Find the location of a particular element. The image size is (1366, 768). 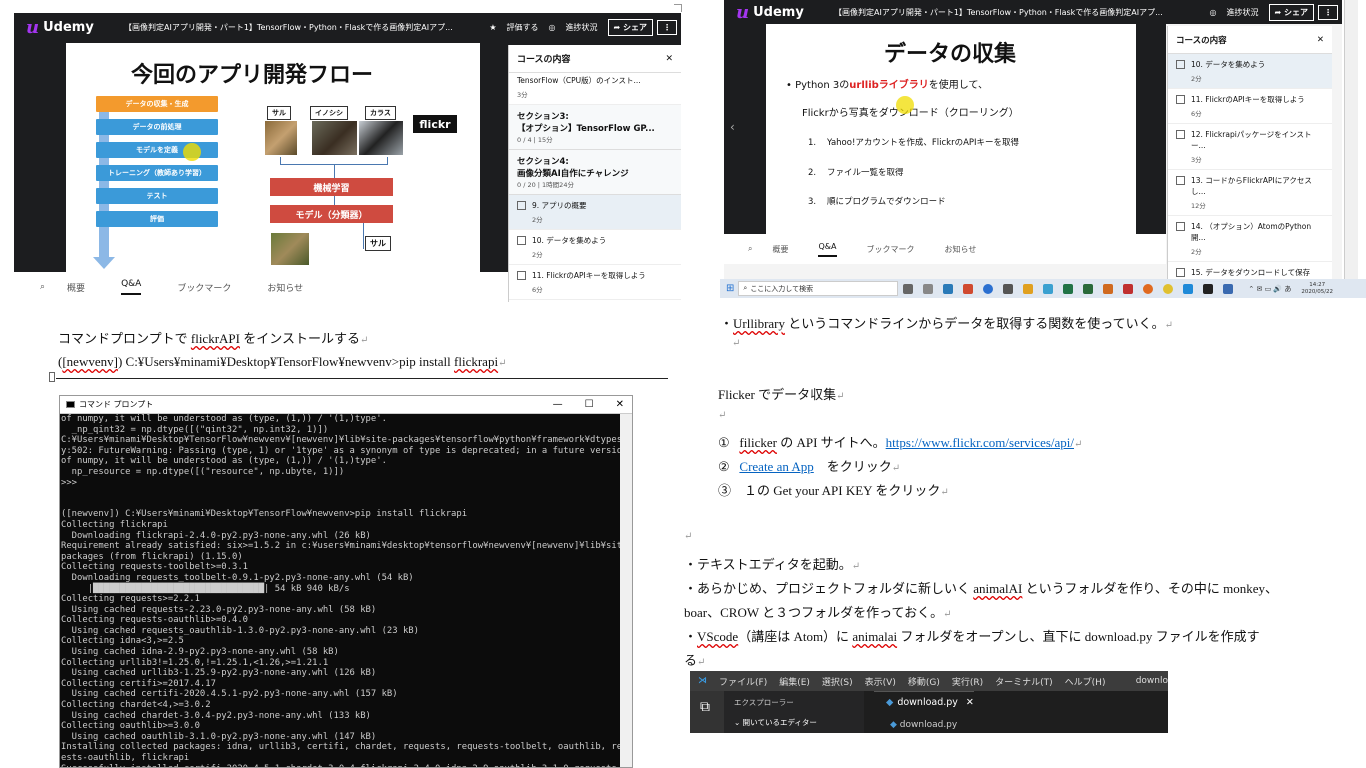

cmd-line: Collecting requests-toolbelt>=0.3.1 is located at coordinates (155, 567).